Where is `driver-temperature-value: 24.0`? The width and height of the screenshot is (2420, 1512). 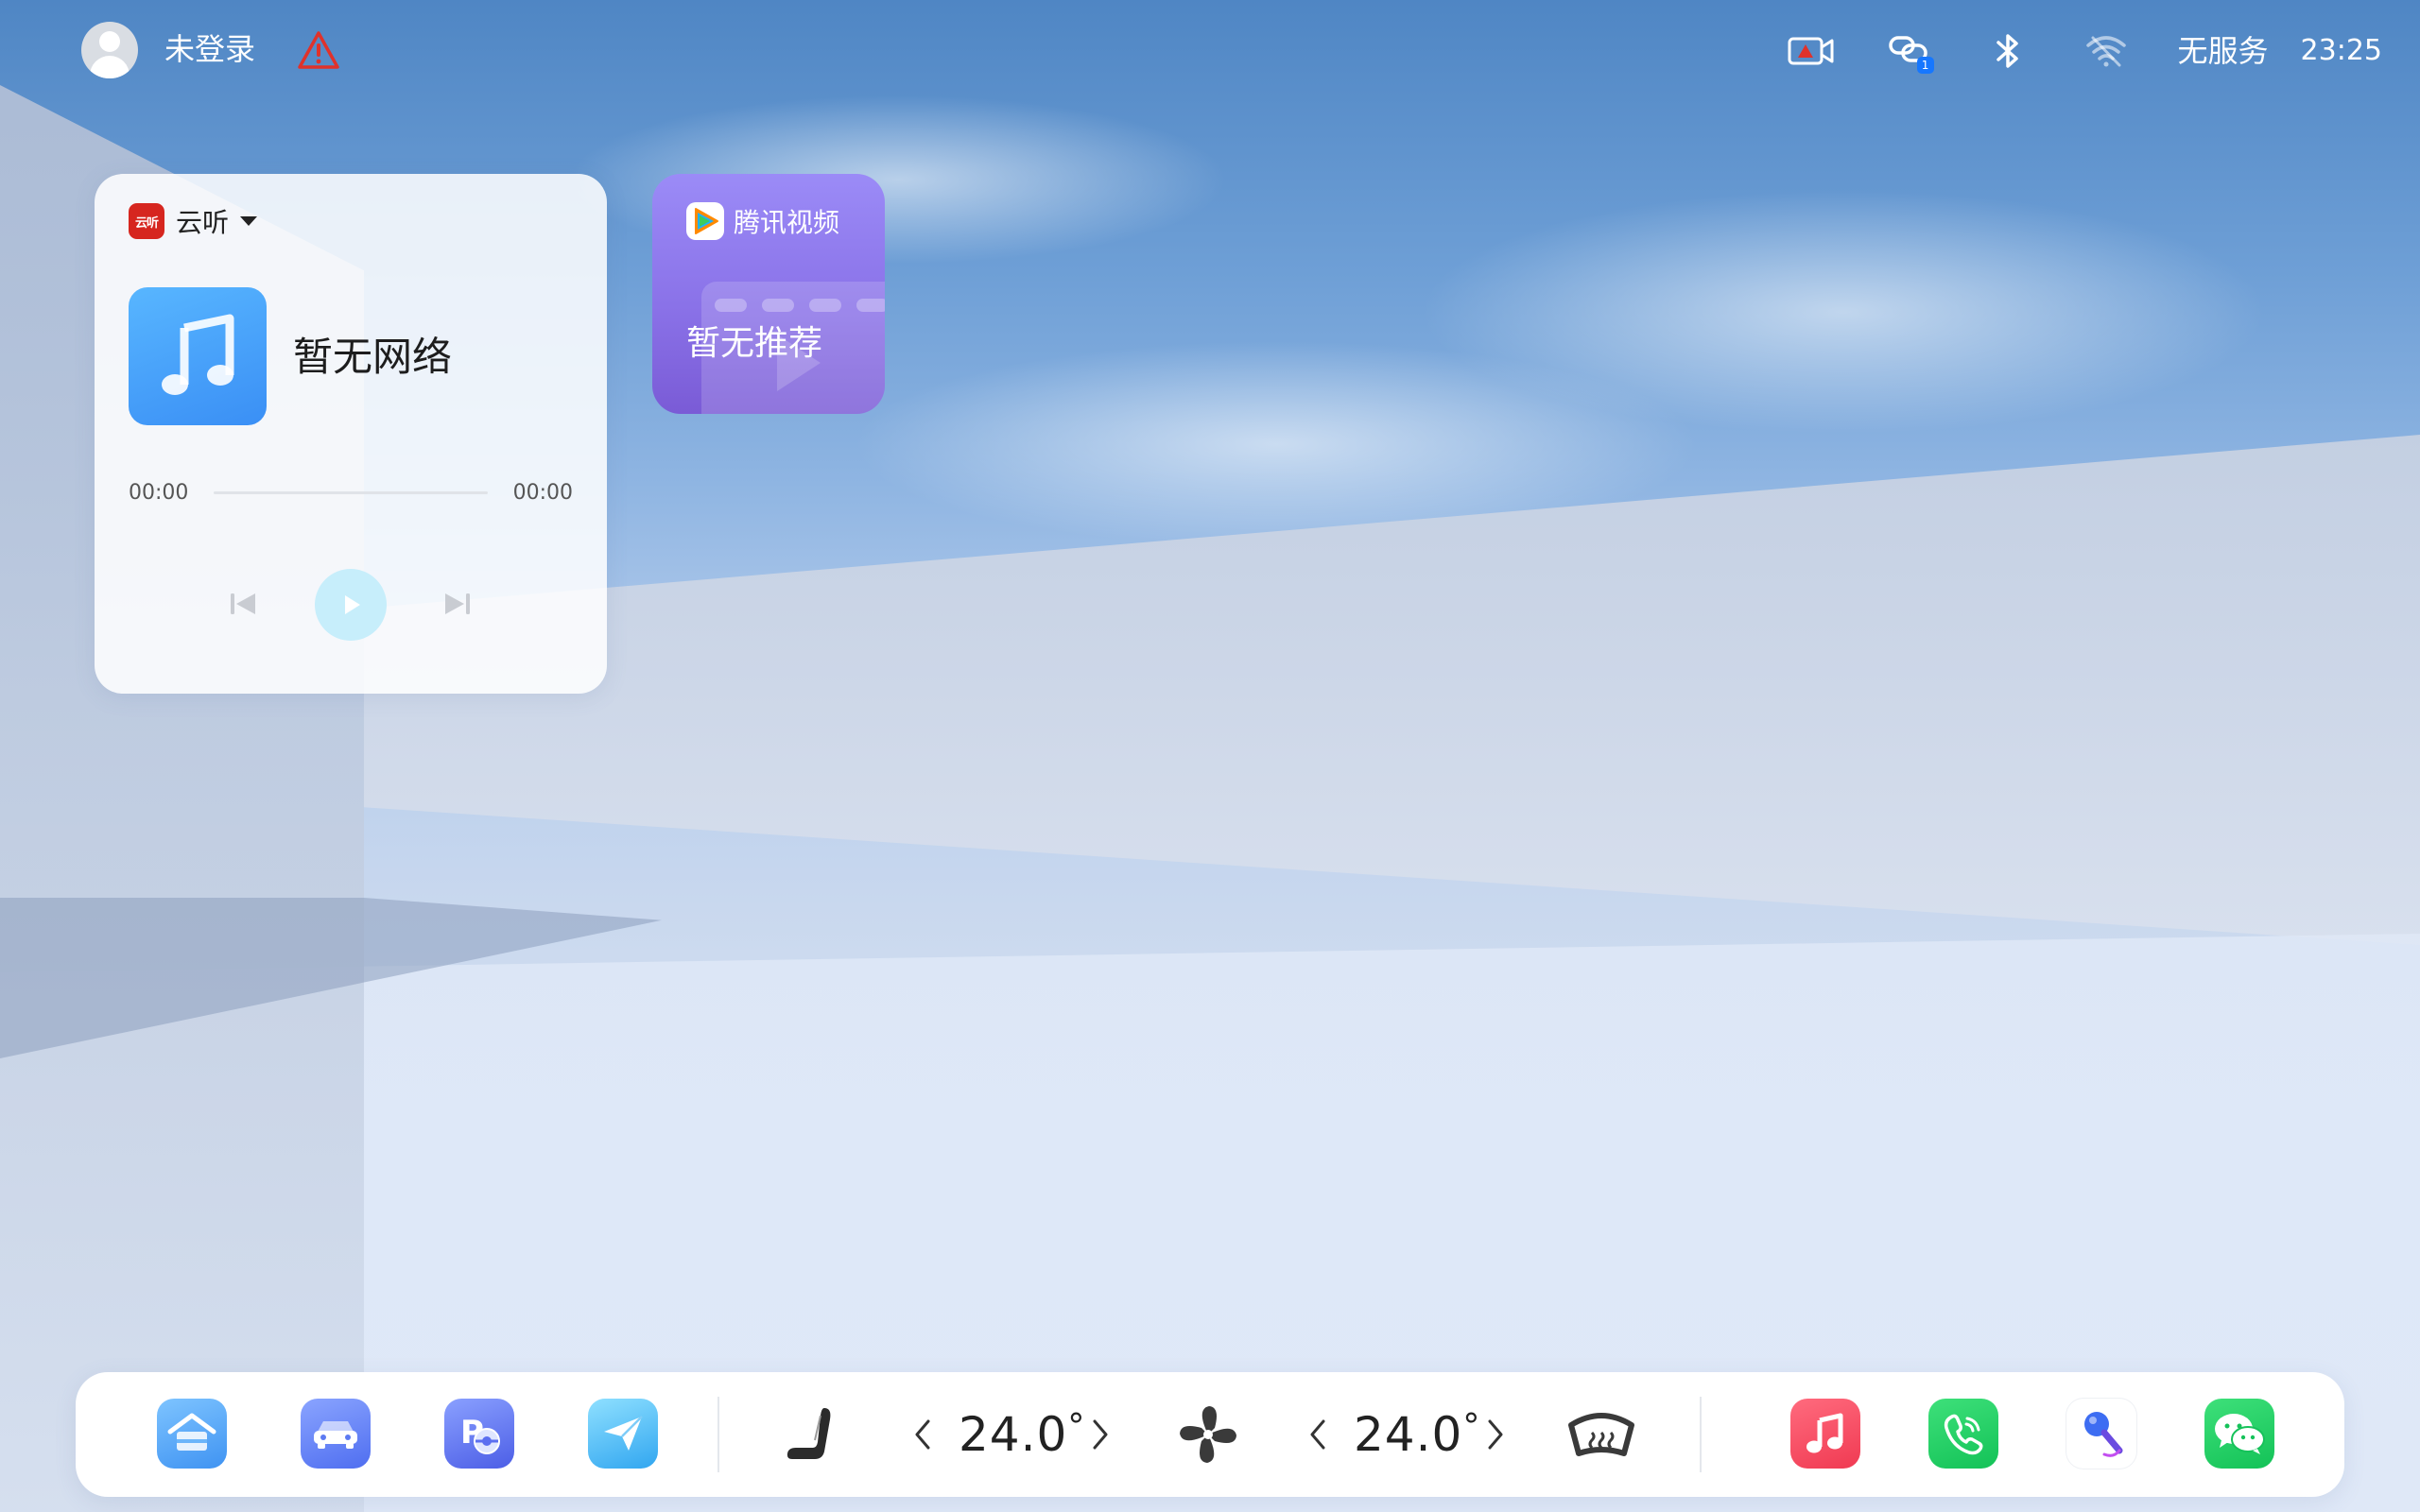
driver-temperature-value: 24.0 is located at coordinates (1013, 1434).